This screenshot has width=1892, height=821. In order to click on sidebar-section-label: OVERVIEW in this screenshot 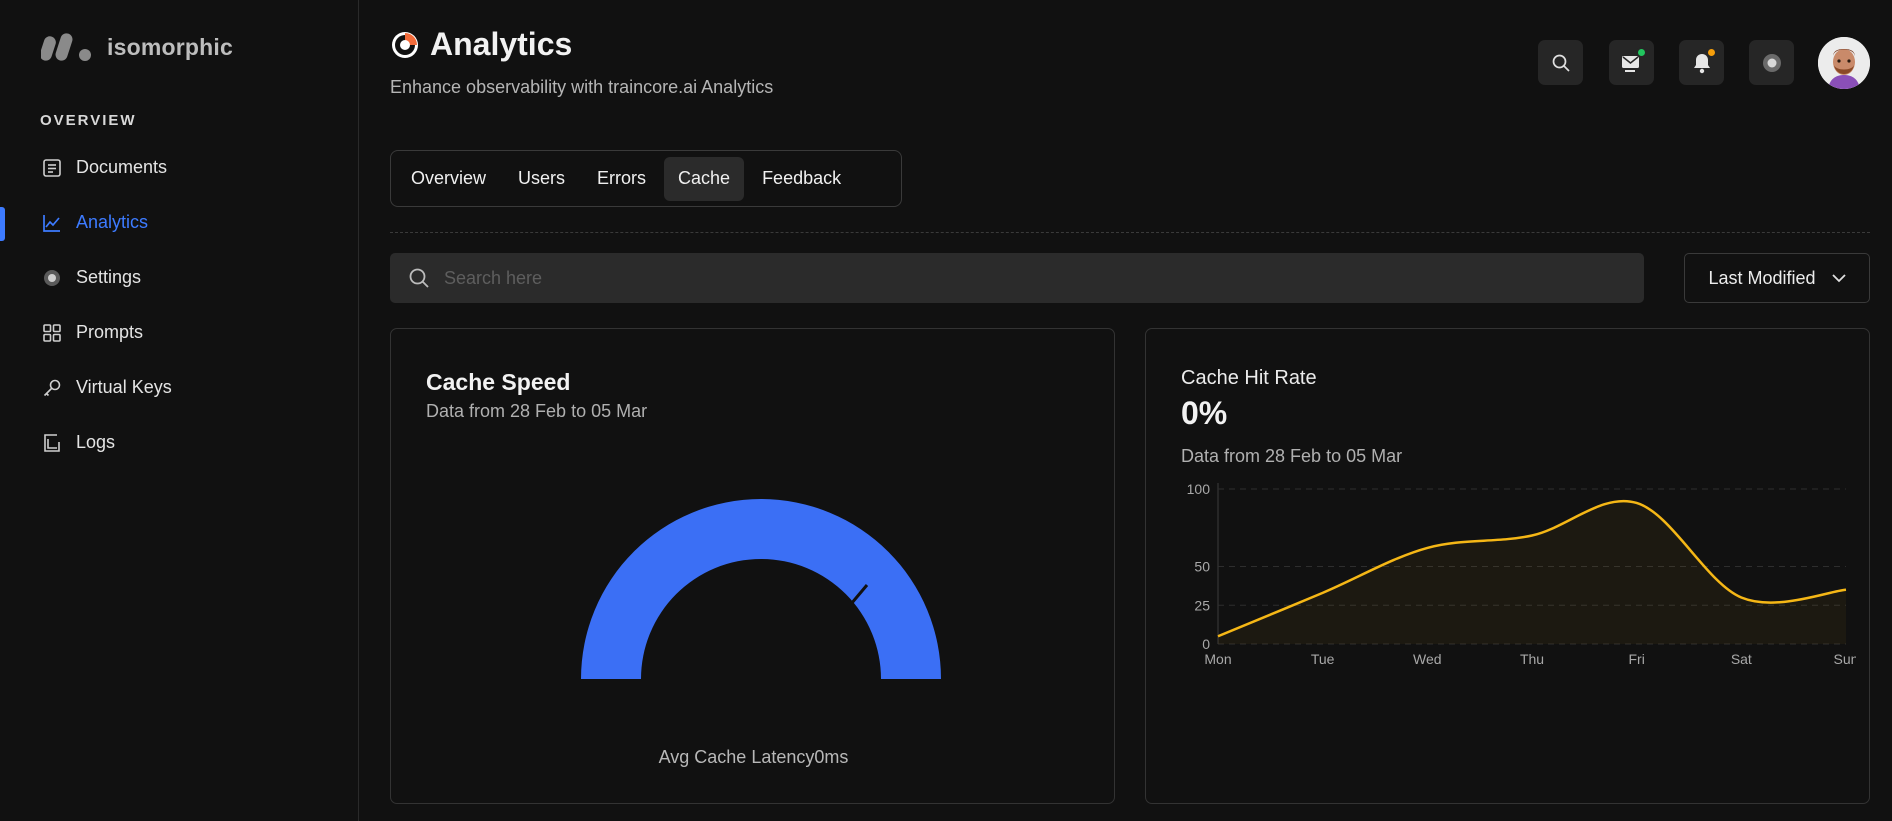, I will do `click(88, 120)`.